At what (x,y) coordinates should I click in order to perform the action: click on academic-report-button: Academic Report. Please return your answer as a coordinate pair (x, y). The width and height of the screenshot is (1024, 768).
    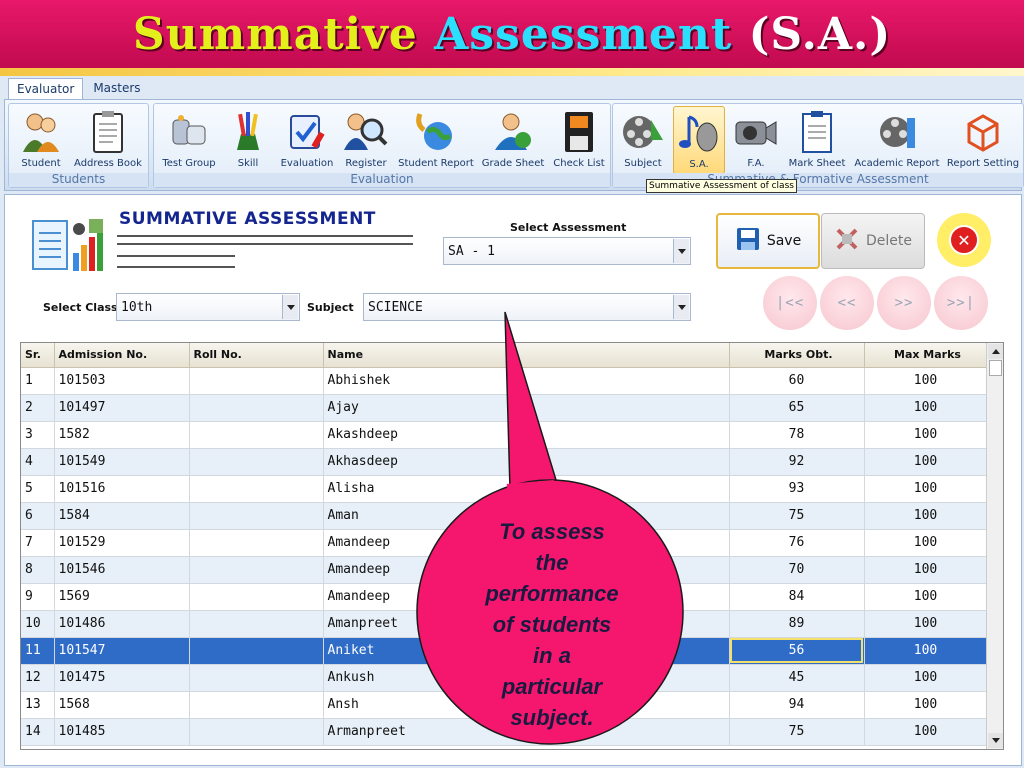
    Looking at the image, I should click on (897, 140).